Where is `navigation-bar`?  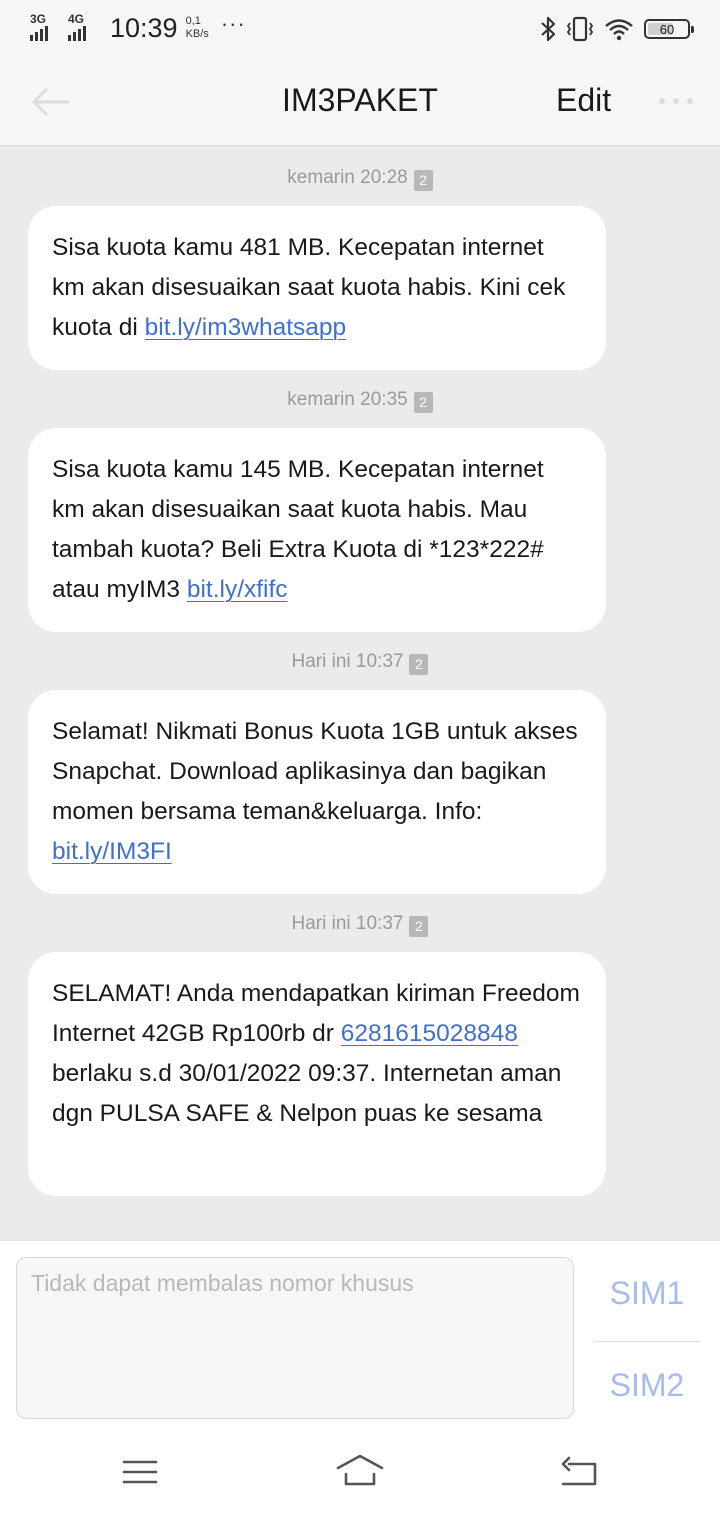
navigation-bar is located at coordinates (360, 1475).